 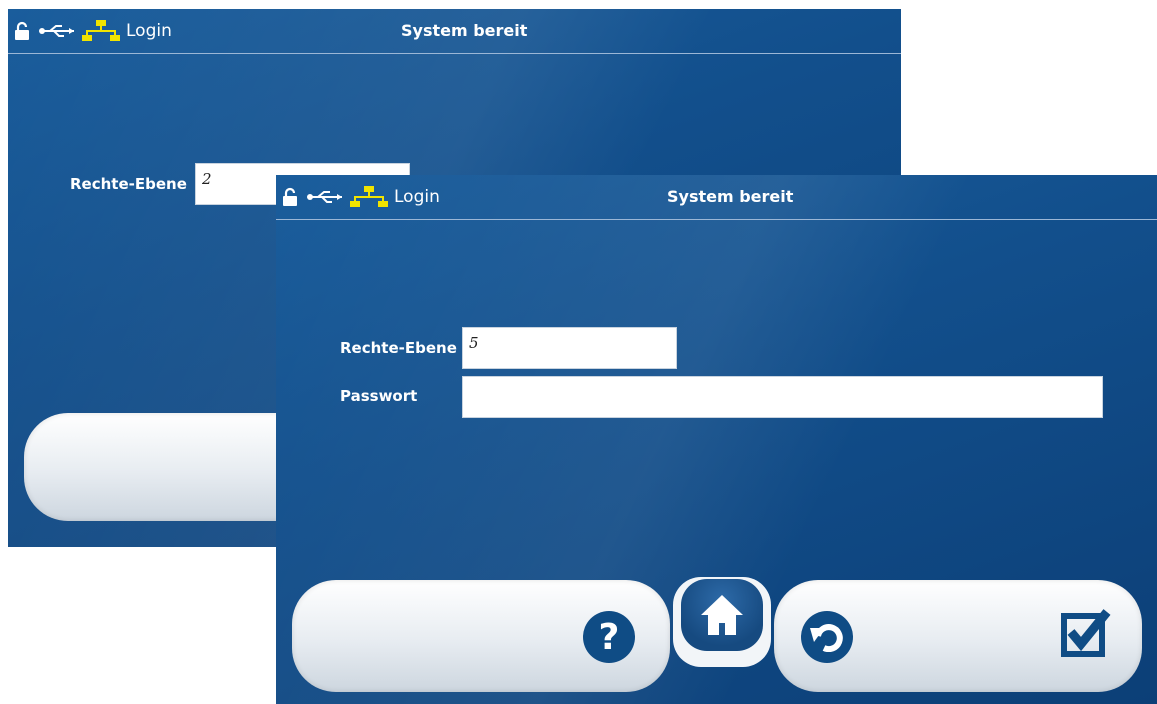 What do you see at coordinates (782, 397) in the screenshot?
I see `password-field` at bounding box center [782, 397].